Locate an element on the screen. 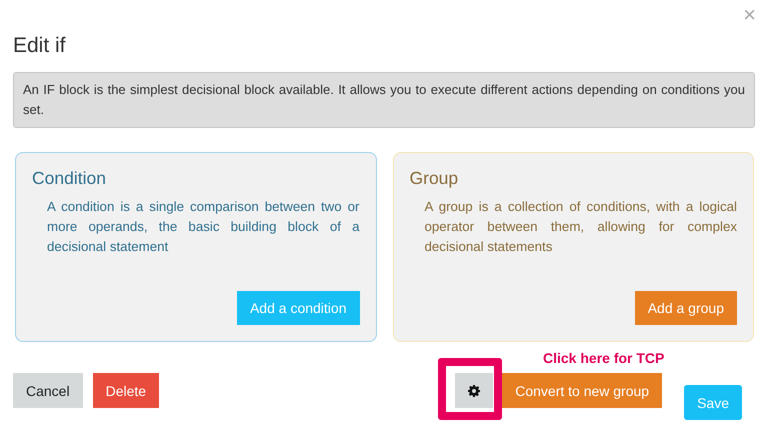 The height and width of the screenshot is (426, 768). delete-button: Delete is located at coordinates (126, 390).